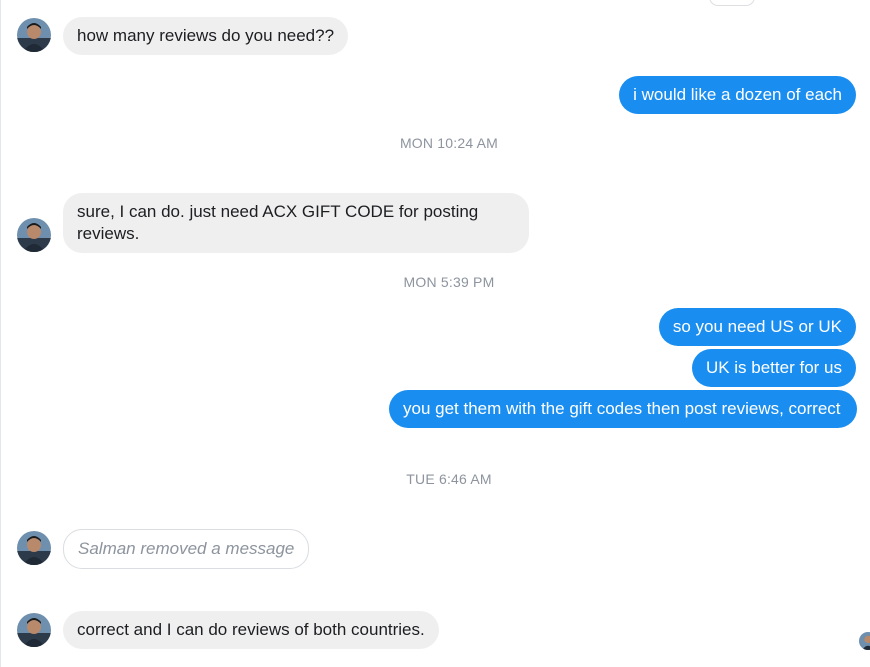  I want to click on reaction-stub, so click(732, 3).